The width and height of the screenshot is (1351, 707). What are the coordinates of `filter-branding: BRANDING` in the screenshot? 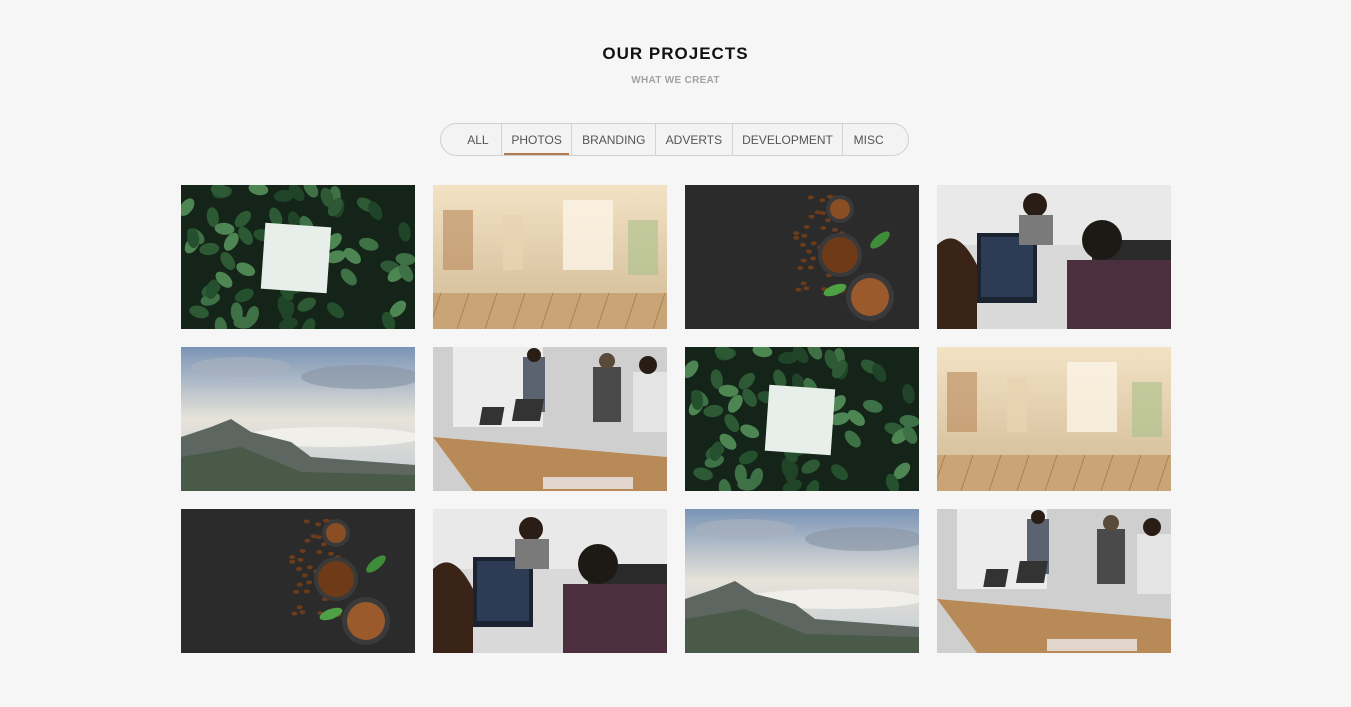 It's located at (614, 139).